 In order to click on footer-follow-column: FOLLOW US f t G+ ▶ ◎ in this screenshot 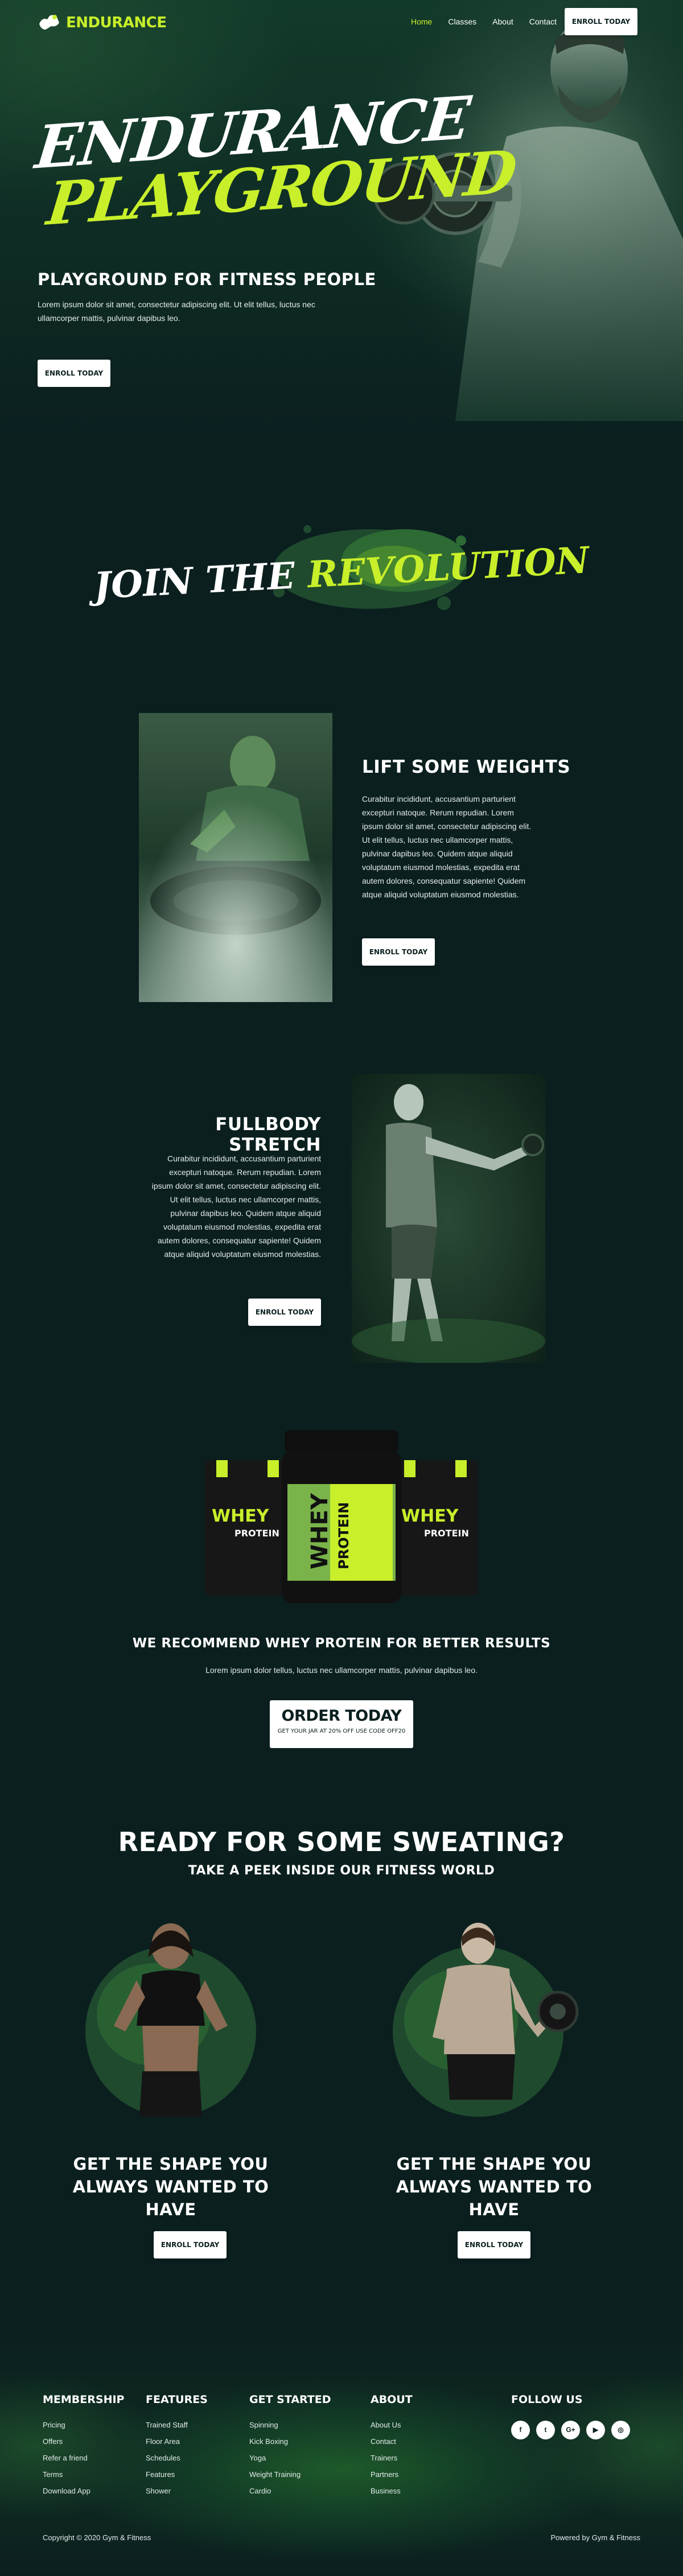, I will do `click(570, 2416)`.